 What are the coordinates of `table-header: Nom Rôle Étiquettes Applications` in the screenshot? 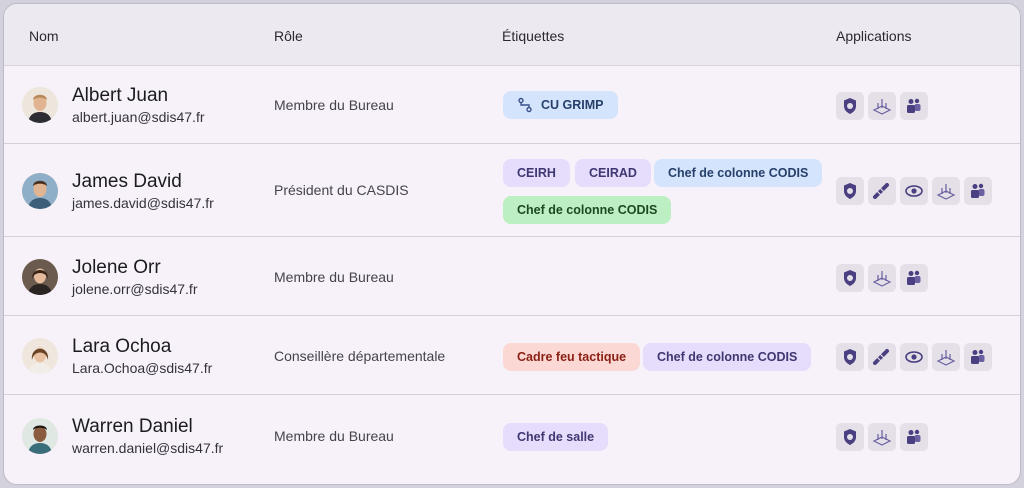 It's located at (512, 35).